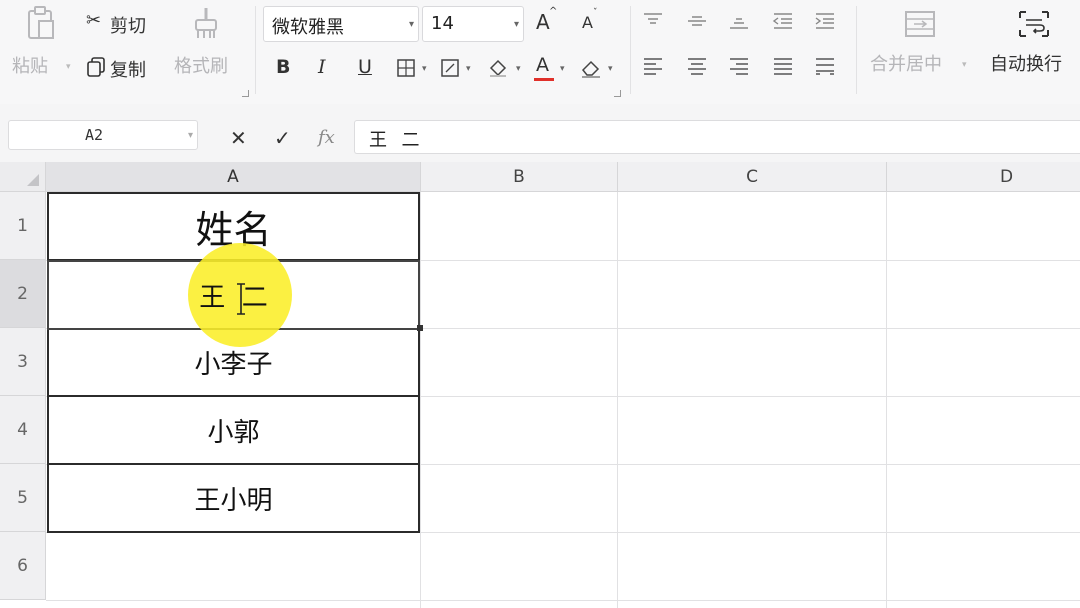 Image resolution: width=1080 pixels, height=608 pixels. I want to click on merge-center-button: 合并居中 ▾, so click(921, 49).